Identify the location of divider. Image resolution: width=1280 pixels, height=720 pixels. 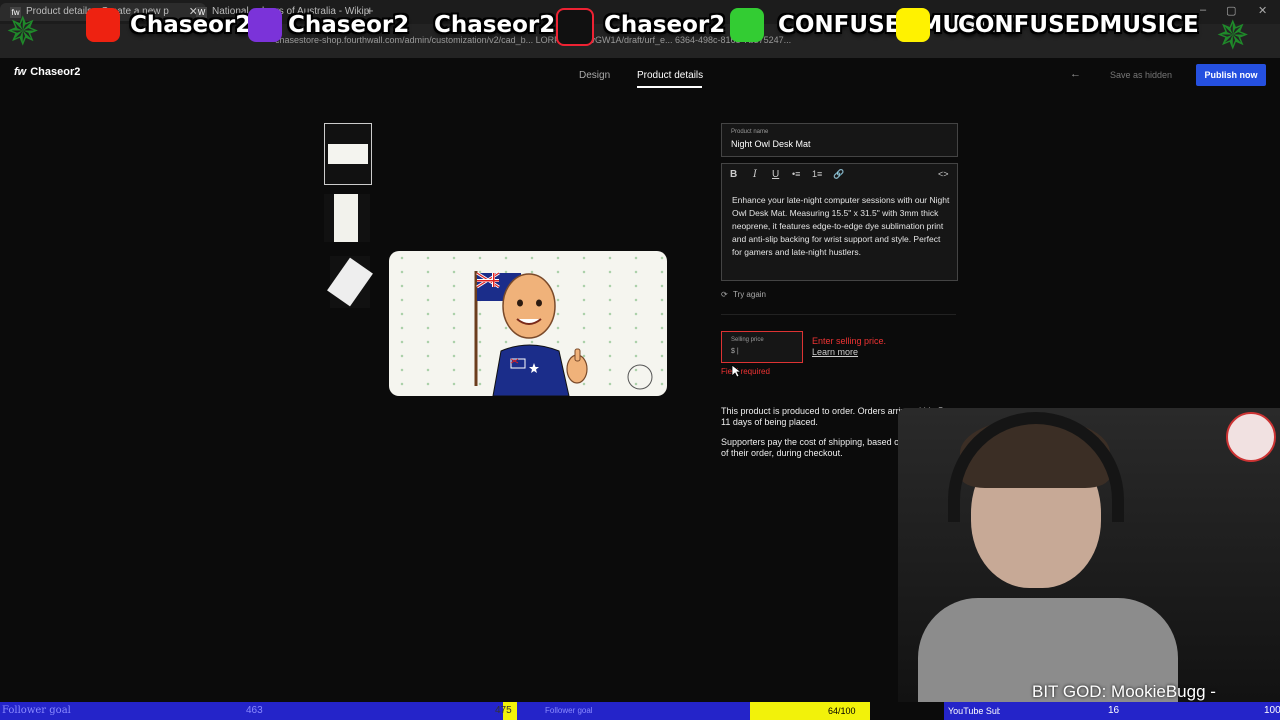
(838, 314).